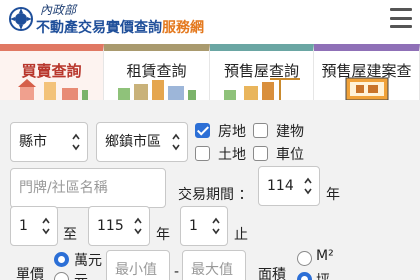 The height and width of the screenshot is (280, 420). What do you see at coordinates (232, 155) in the screenshot?
I see `checkbox-label: 土地` at bounding box center [232, 155].